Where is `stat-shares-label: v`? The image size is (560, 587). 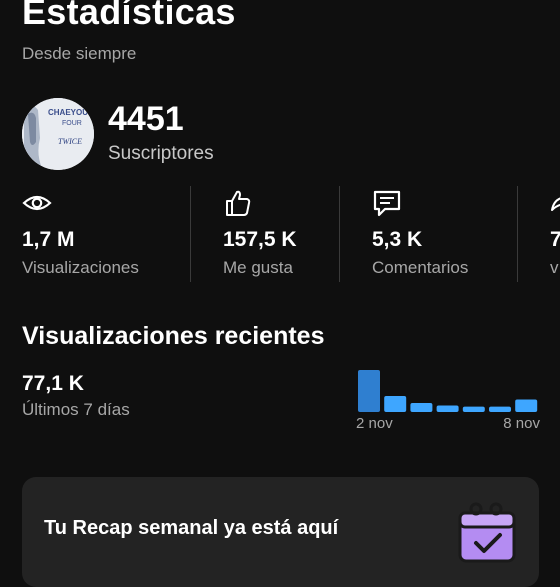 stat-shares-label: v is located at coordinates (554, 267).